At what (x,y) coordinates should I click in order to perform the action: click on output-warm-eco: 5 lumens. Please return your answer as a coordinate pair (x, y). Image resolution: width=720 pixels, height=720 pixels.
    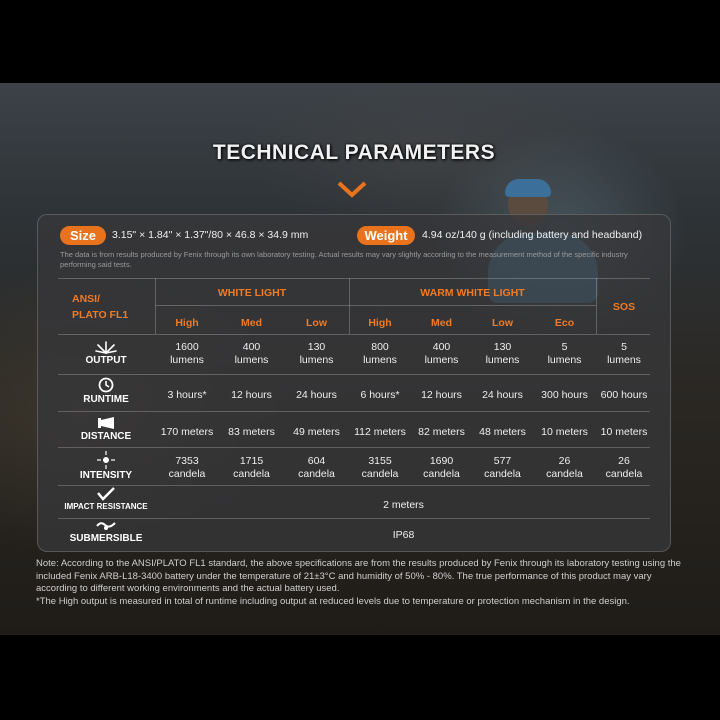
    Looking at the image, I should click on (564, 354).